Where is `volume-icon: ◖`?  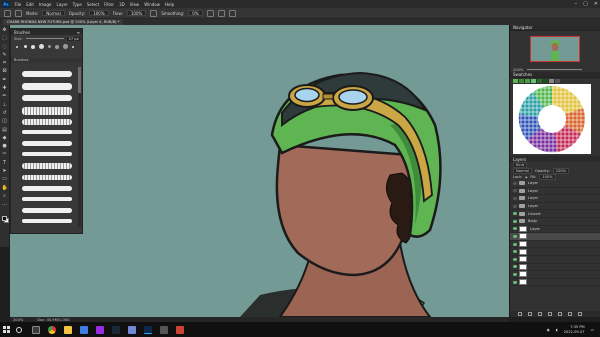 volume-icon: ◖ is located at coordinates (557, 330).